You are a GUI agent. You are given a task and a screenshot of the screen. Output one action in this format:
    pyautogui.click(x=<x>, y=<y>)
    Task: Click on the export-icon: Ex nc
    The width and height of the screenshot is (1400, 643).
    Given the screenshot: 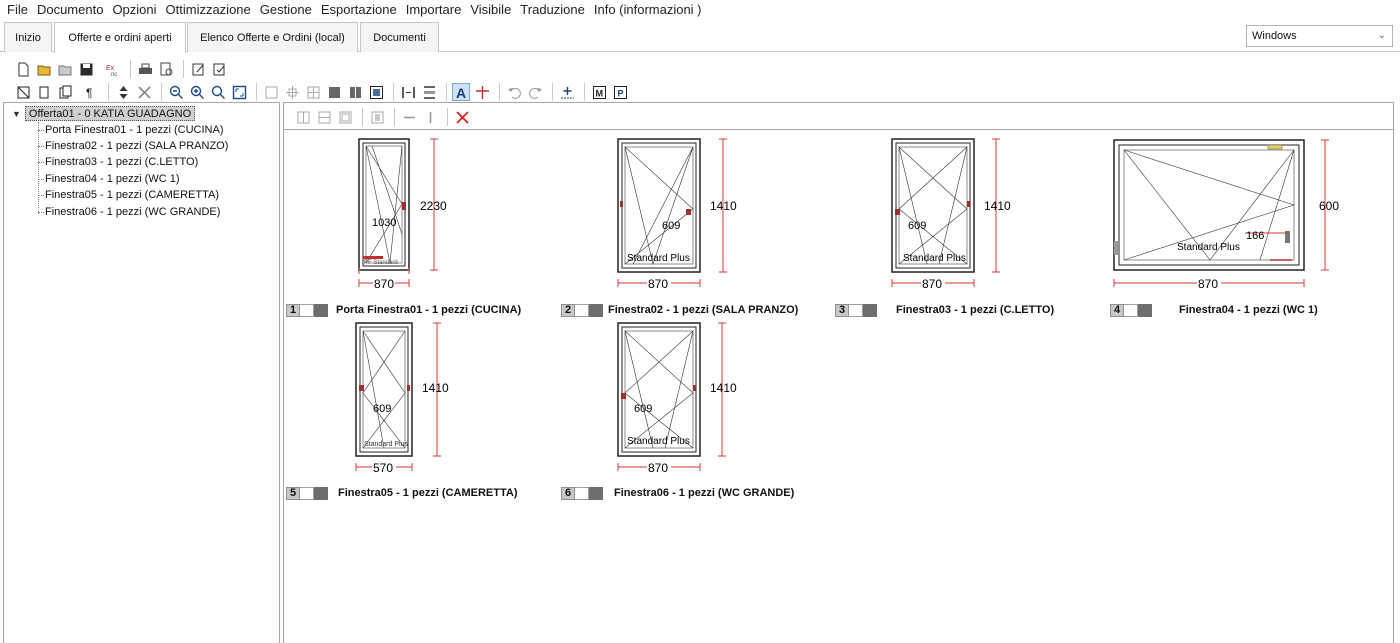 What is the action you would take?
    pyautogui.click(x=113, y=69)
    